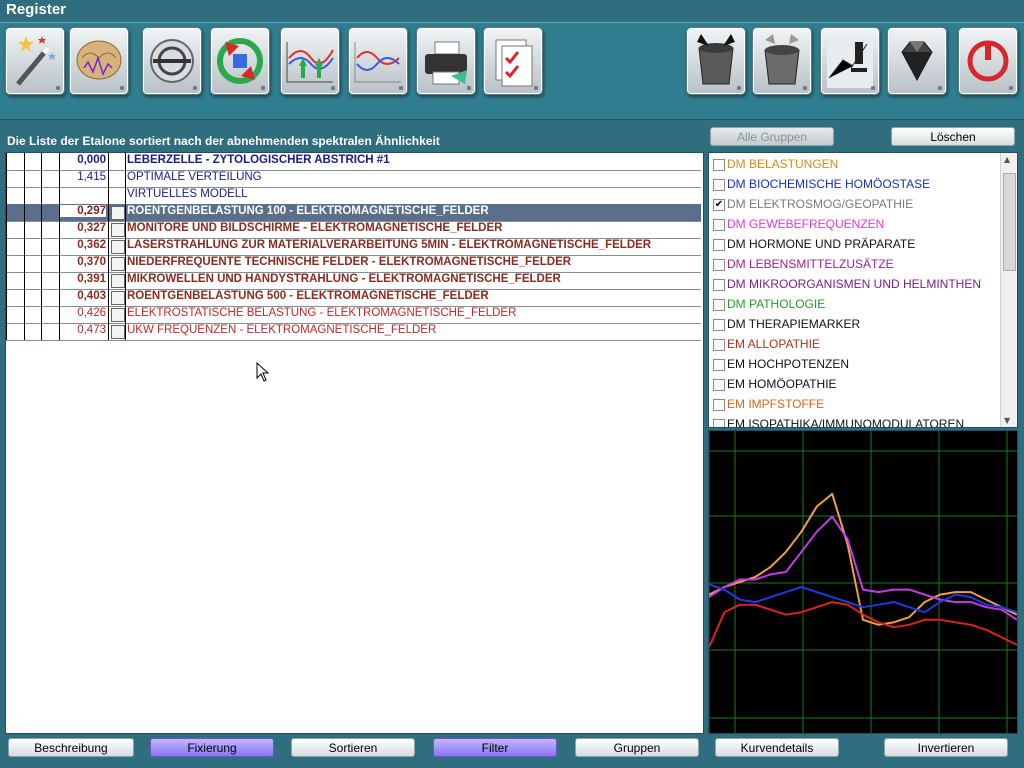  What do you see at coordinates (99, 61) in the screenshot?
I see `brain-button` at bounding box center [99, 61].